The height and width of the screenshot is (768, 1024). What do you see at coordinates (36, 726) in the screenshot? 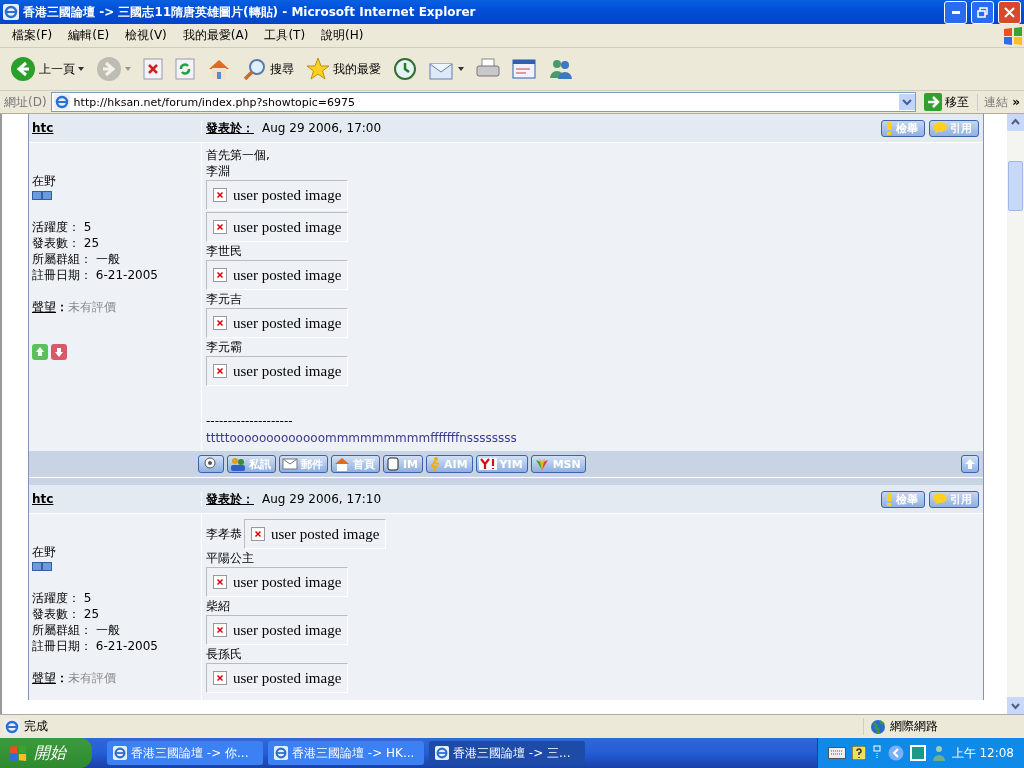
I see `status-text: 完成` at bounding box center [36, 726].